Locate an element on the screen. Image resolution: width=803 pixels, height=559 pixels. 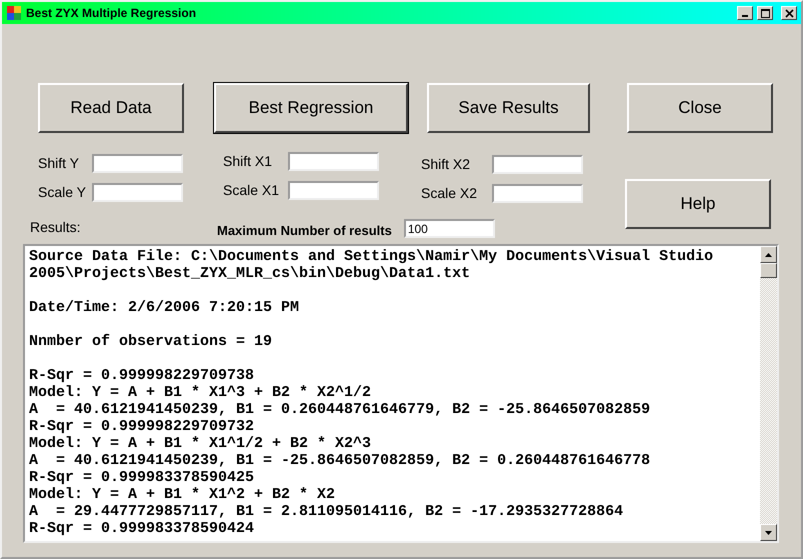
down-arrow-icon is located at coordinates (768, 532).